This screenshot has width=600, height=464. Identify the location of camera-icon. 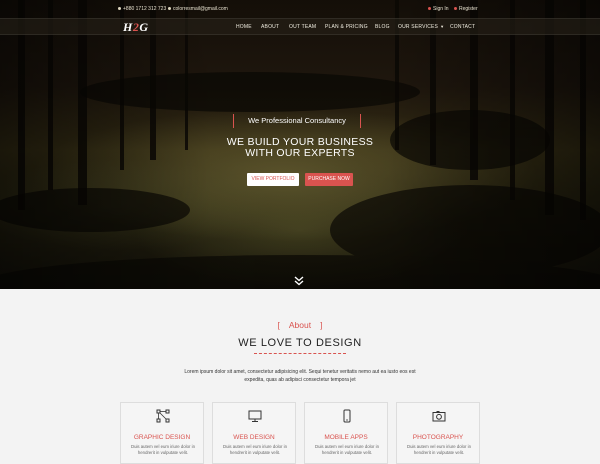
(439, 416).